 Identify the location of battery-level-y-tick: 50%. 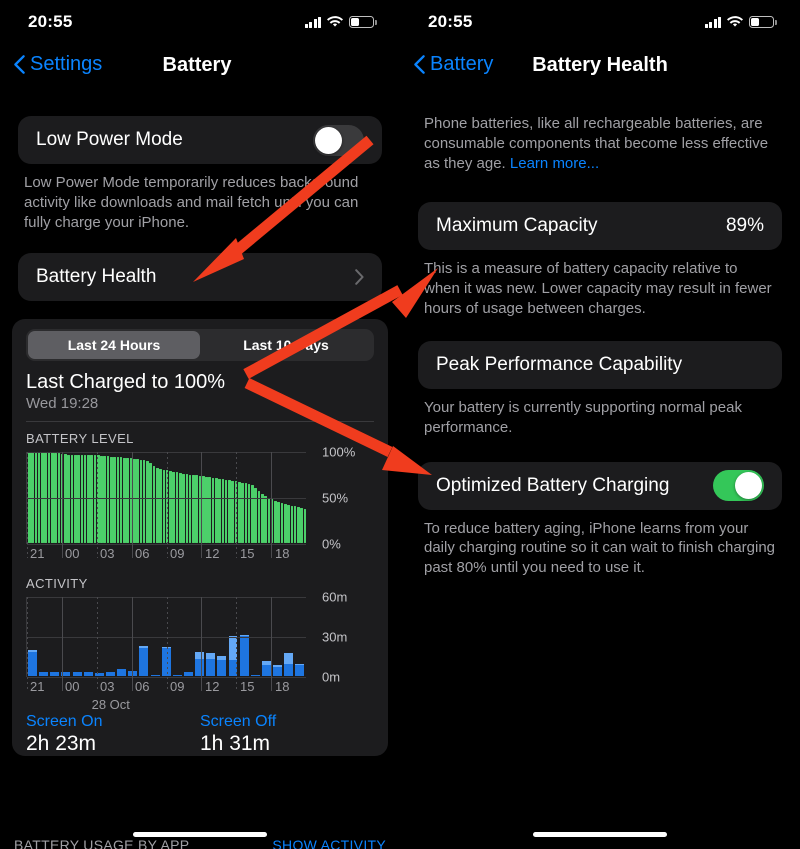
(335, 498).